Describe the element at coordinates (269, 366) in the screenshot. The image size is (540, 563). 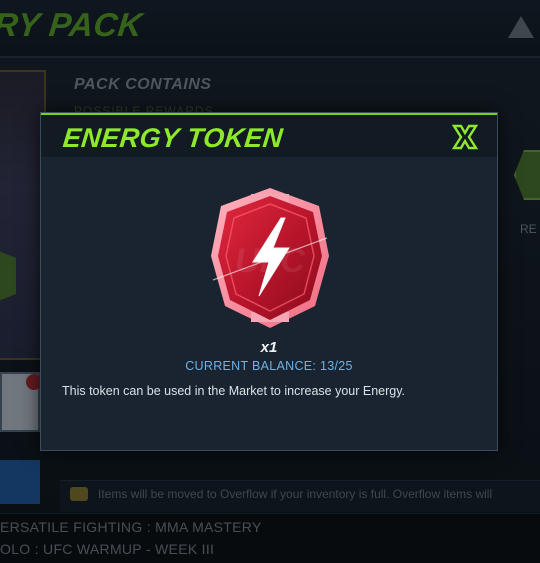
I see `current-balance: CURRENT BALANCE: 13/25` at that location.